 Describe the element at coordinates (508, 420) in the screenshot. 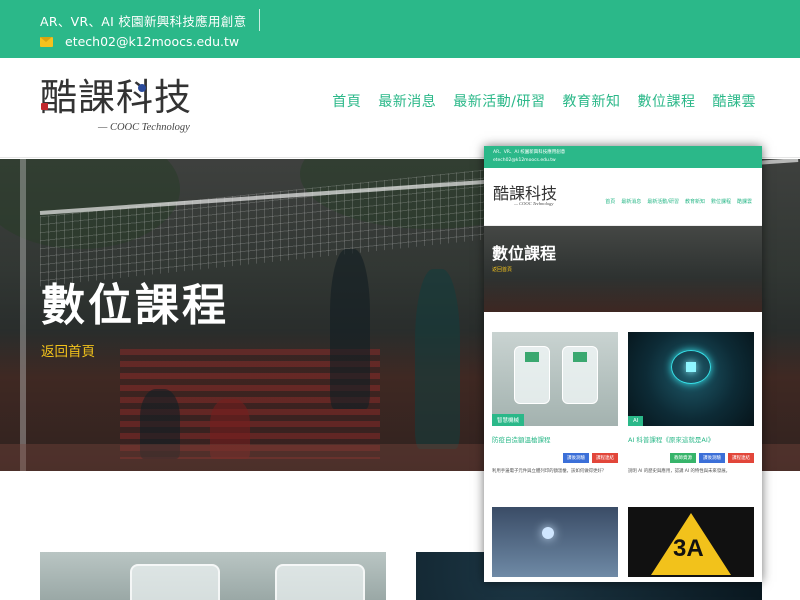

I see `preview-category-badge: 智慧機械` at that location.